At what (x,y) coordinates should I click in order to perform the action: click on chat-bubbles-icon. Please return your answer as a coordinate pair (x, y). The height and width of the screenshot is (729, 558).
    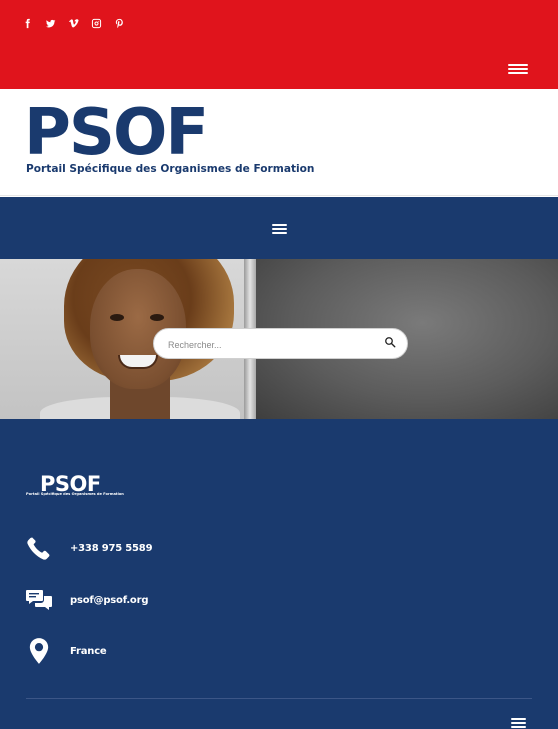
    Looking at the image, I should click on (39, 600).